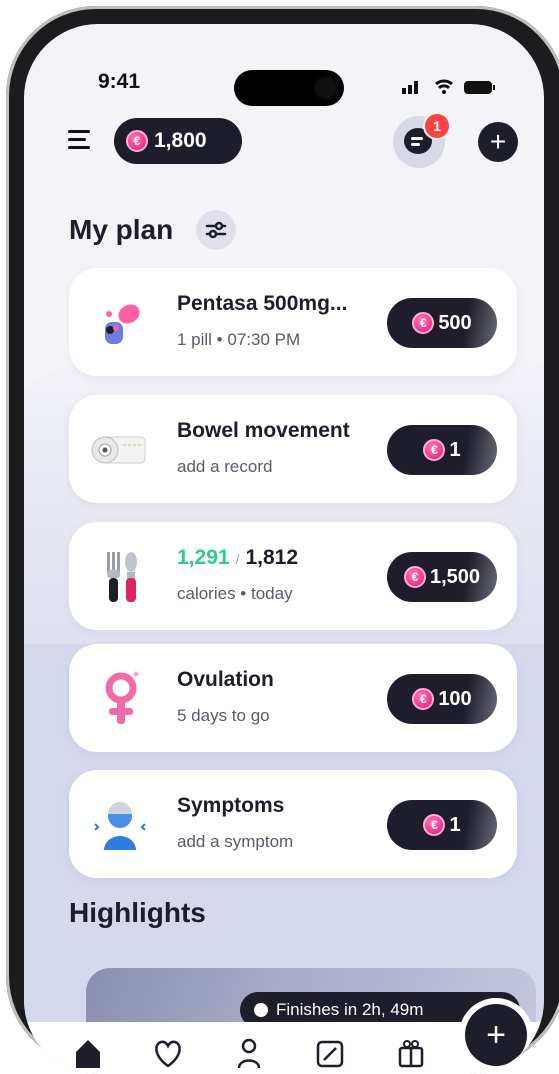 The image size is (559, 1074). Describe the element at coordinates (122, 577) in the screenshot. I see `fork-knife-icon` at that location.